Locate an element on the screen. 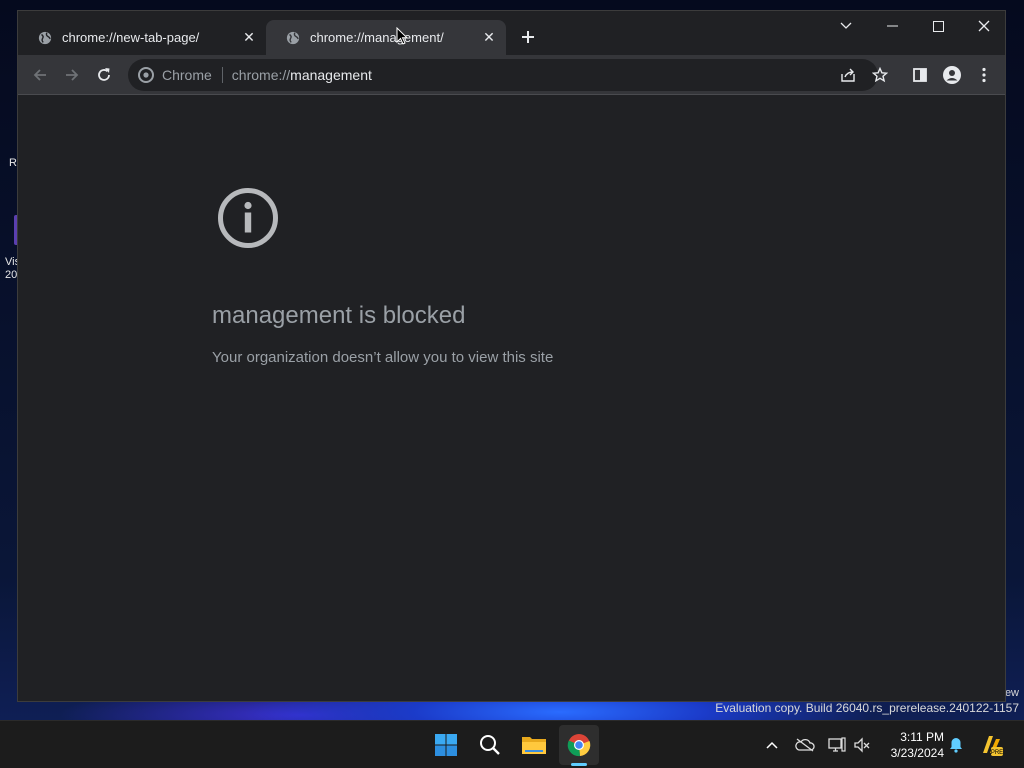 The image size is (1024, 768). side-panel-icon is located at coordinates (920, 75).